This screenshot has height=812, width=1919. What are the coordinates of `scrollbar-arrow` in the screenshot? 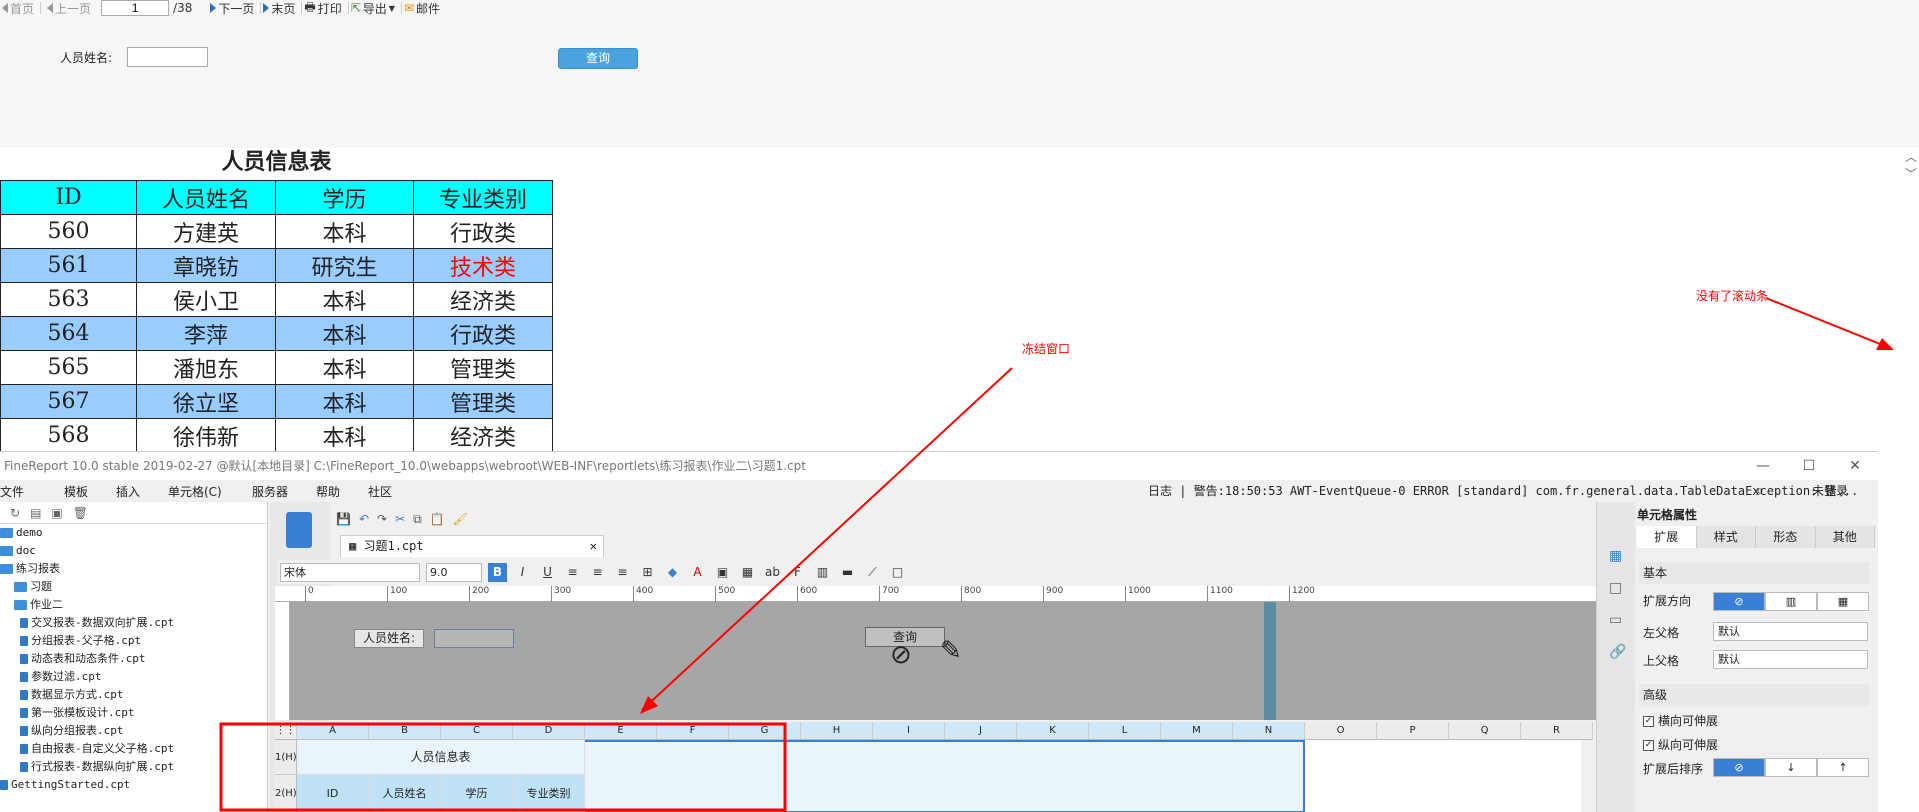 It's located at (1828, 323).